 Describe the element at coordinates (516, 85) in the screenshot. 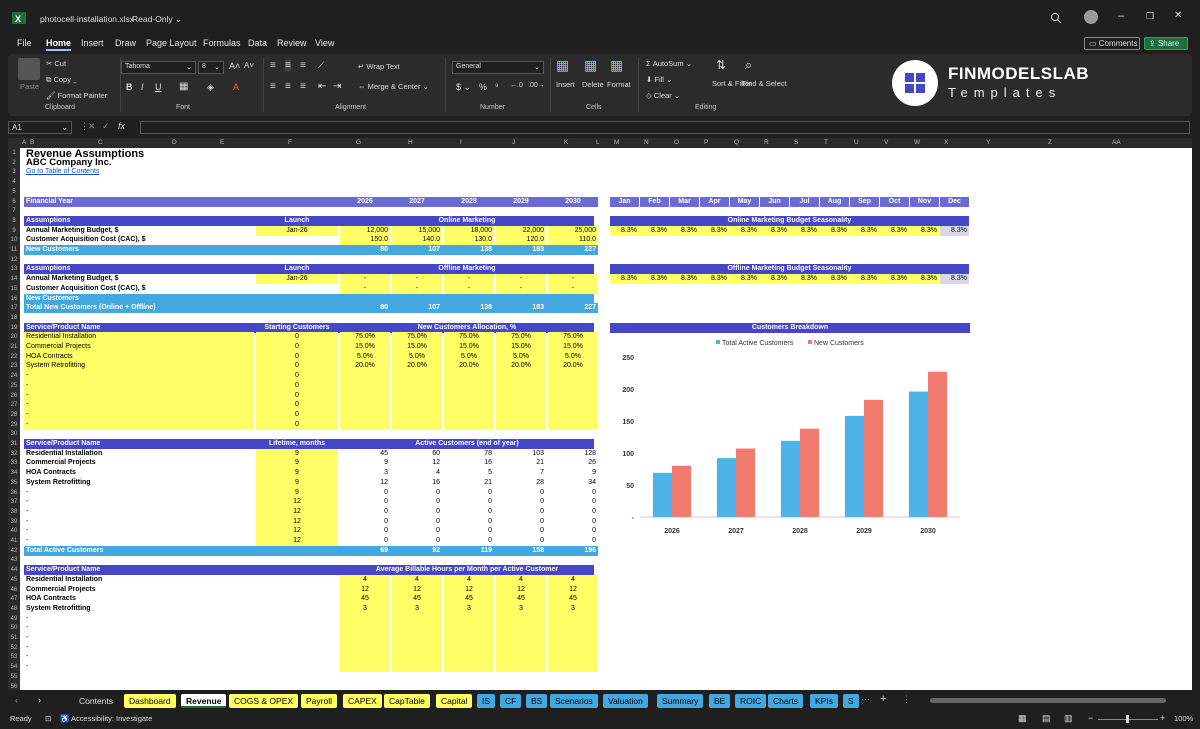

I see `increase-decimal-icon: ←.0` at that location.